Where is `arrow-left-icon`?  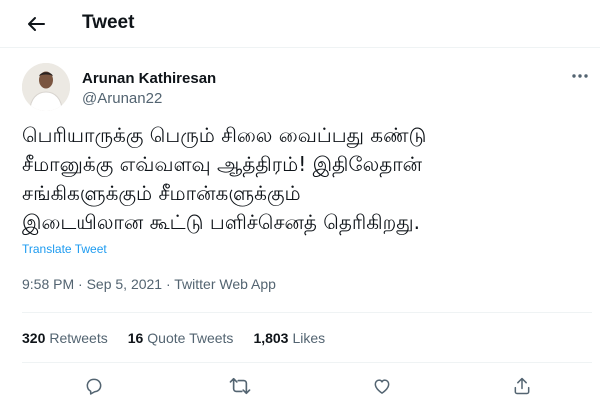
arrow-left-icon is located at coordinates (36, 24).